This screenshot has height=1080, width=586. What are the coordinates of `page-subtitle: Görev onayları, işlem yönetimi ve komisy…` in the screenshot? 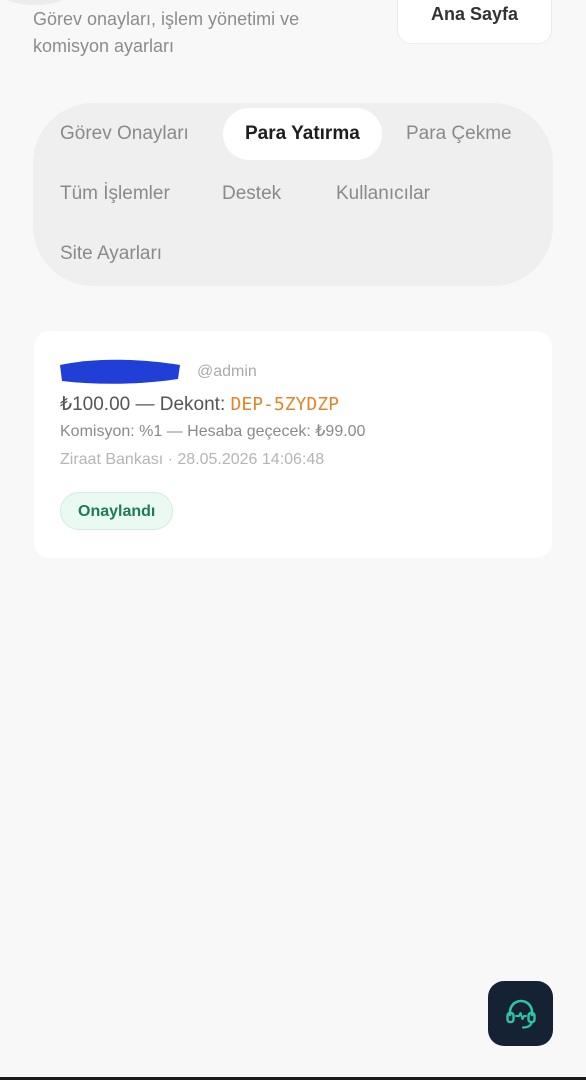 It's located at (166, 32).